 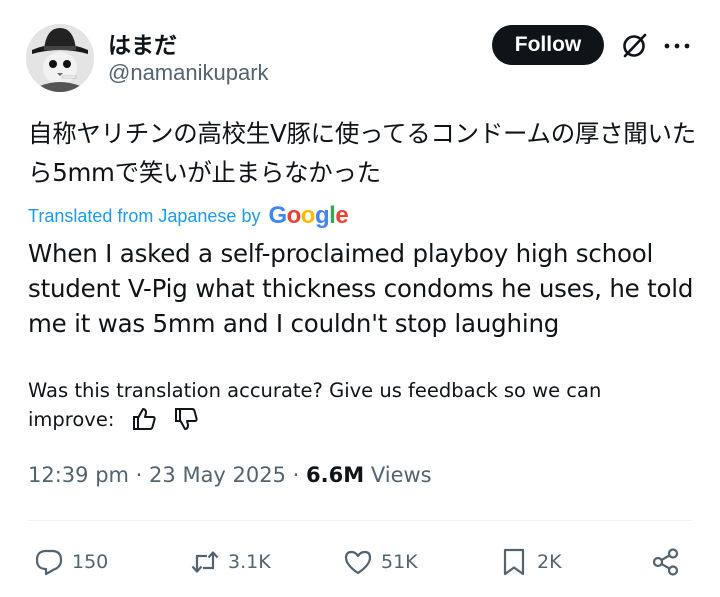 What do you see at coordinates (249, 562) in the screenshot?
I see `repost-count: 3.1K` at bounding box center [249, 562].